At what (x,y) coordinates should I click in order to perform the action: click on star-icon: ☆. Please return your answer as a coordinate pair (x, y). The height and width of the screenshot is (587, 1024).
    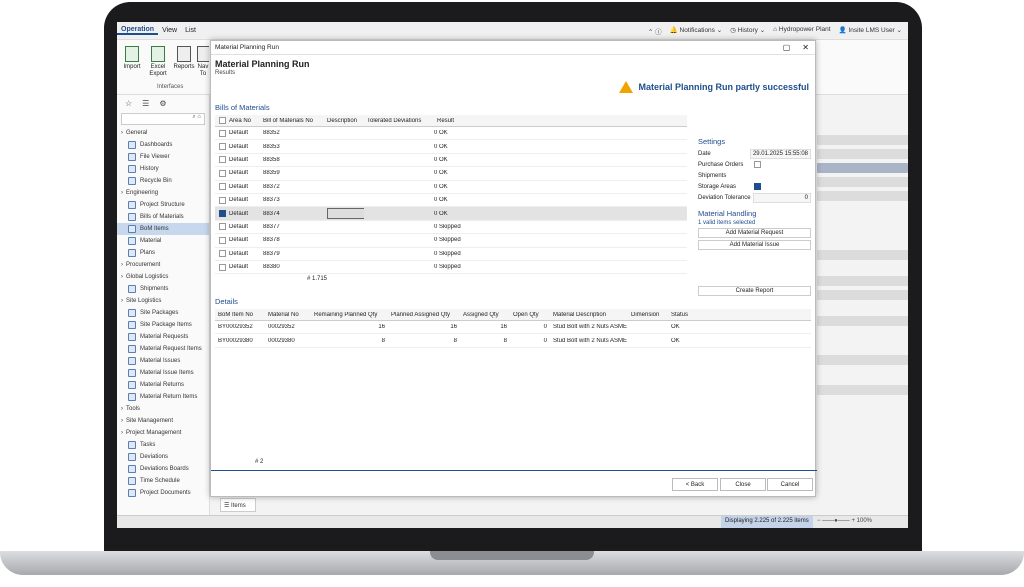
    Looking at the image, I should click on (128, 103).